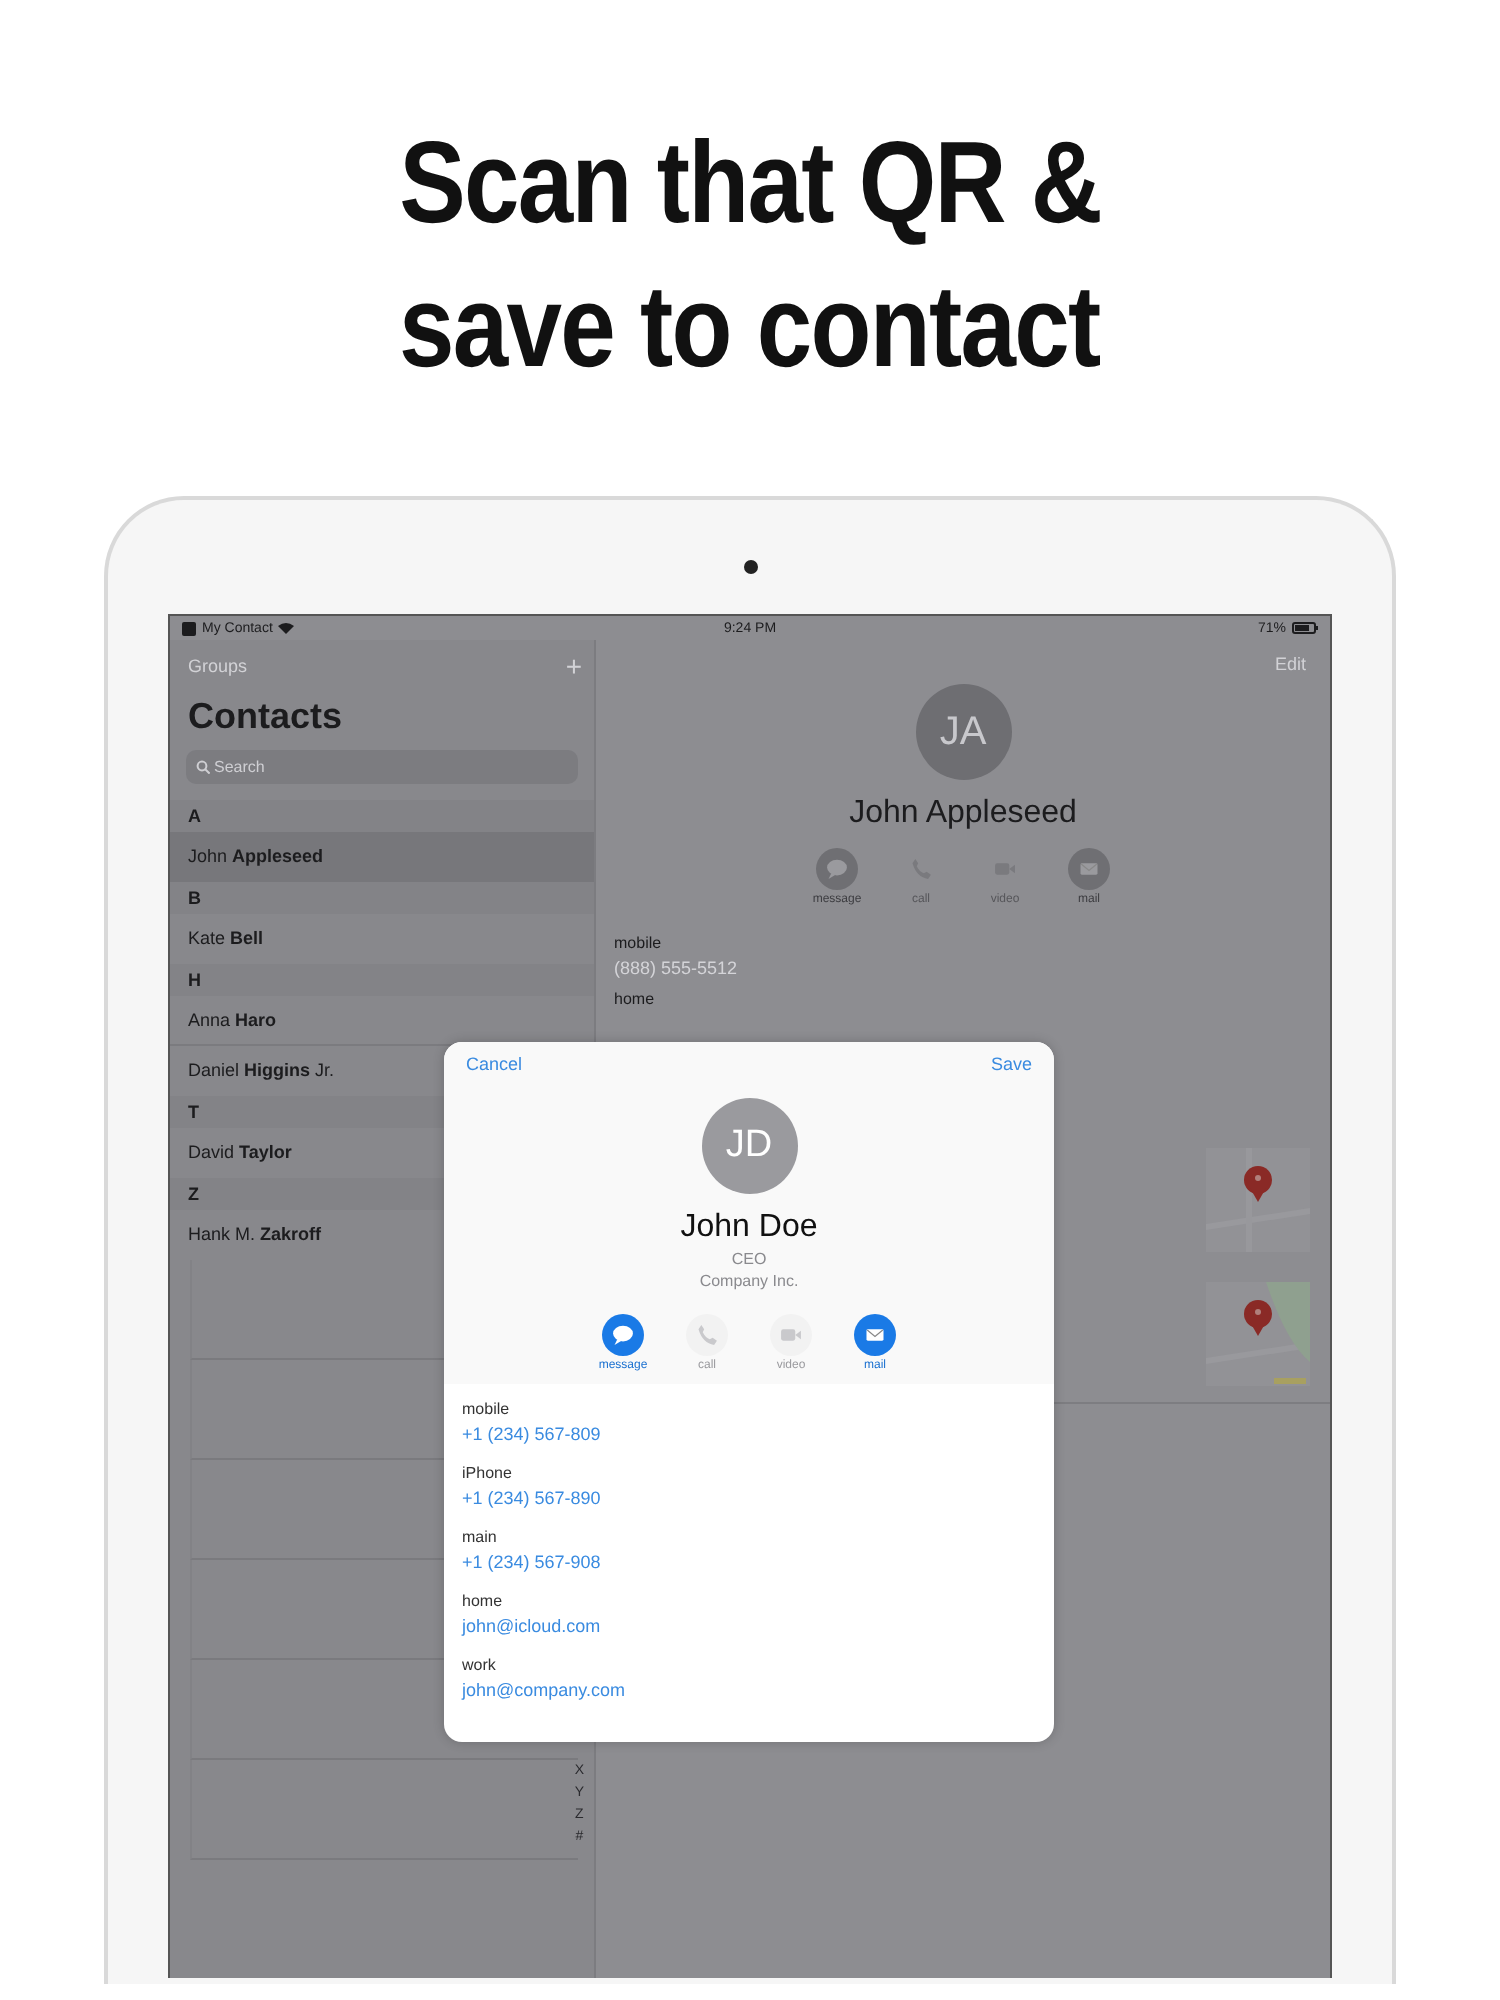 This screenshot has height=2000, width=1500. Describe the element at coordinates (573, 666) in the screenshot. I see `add-button: +` at that location.